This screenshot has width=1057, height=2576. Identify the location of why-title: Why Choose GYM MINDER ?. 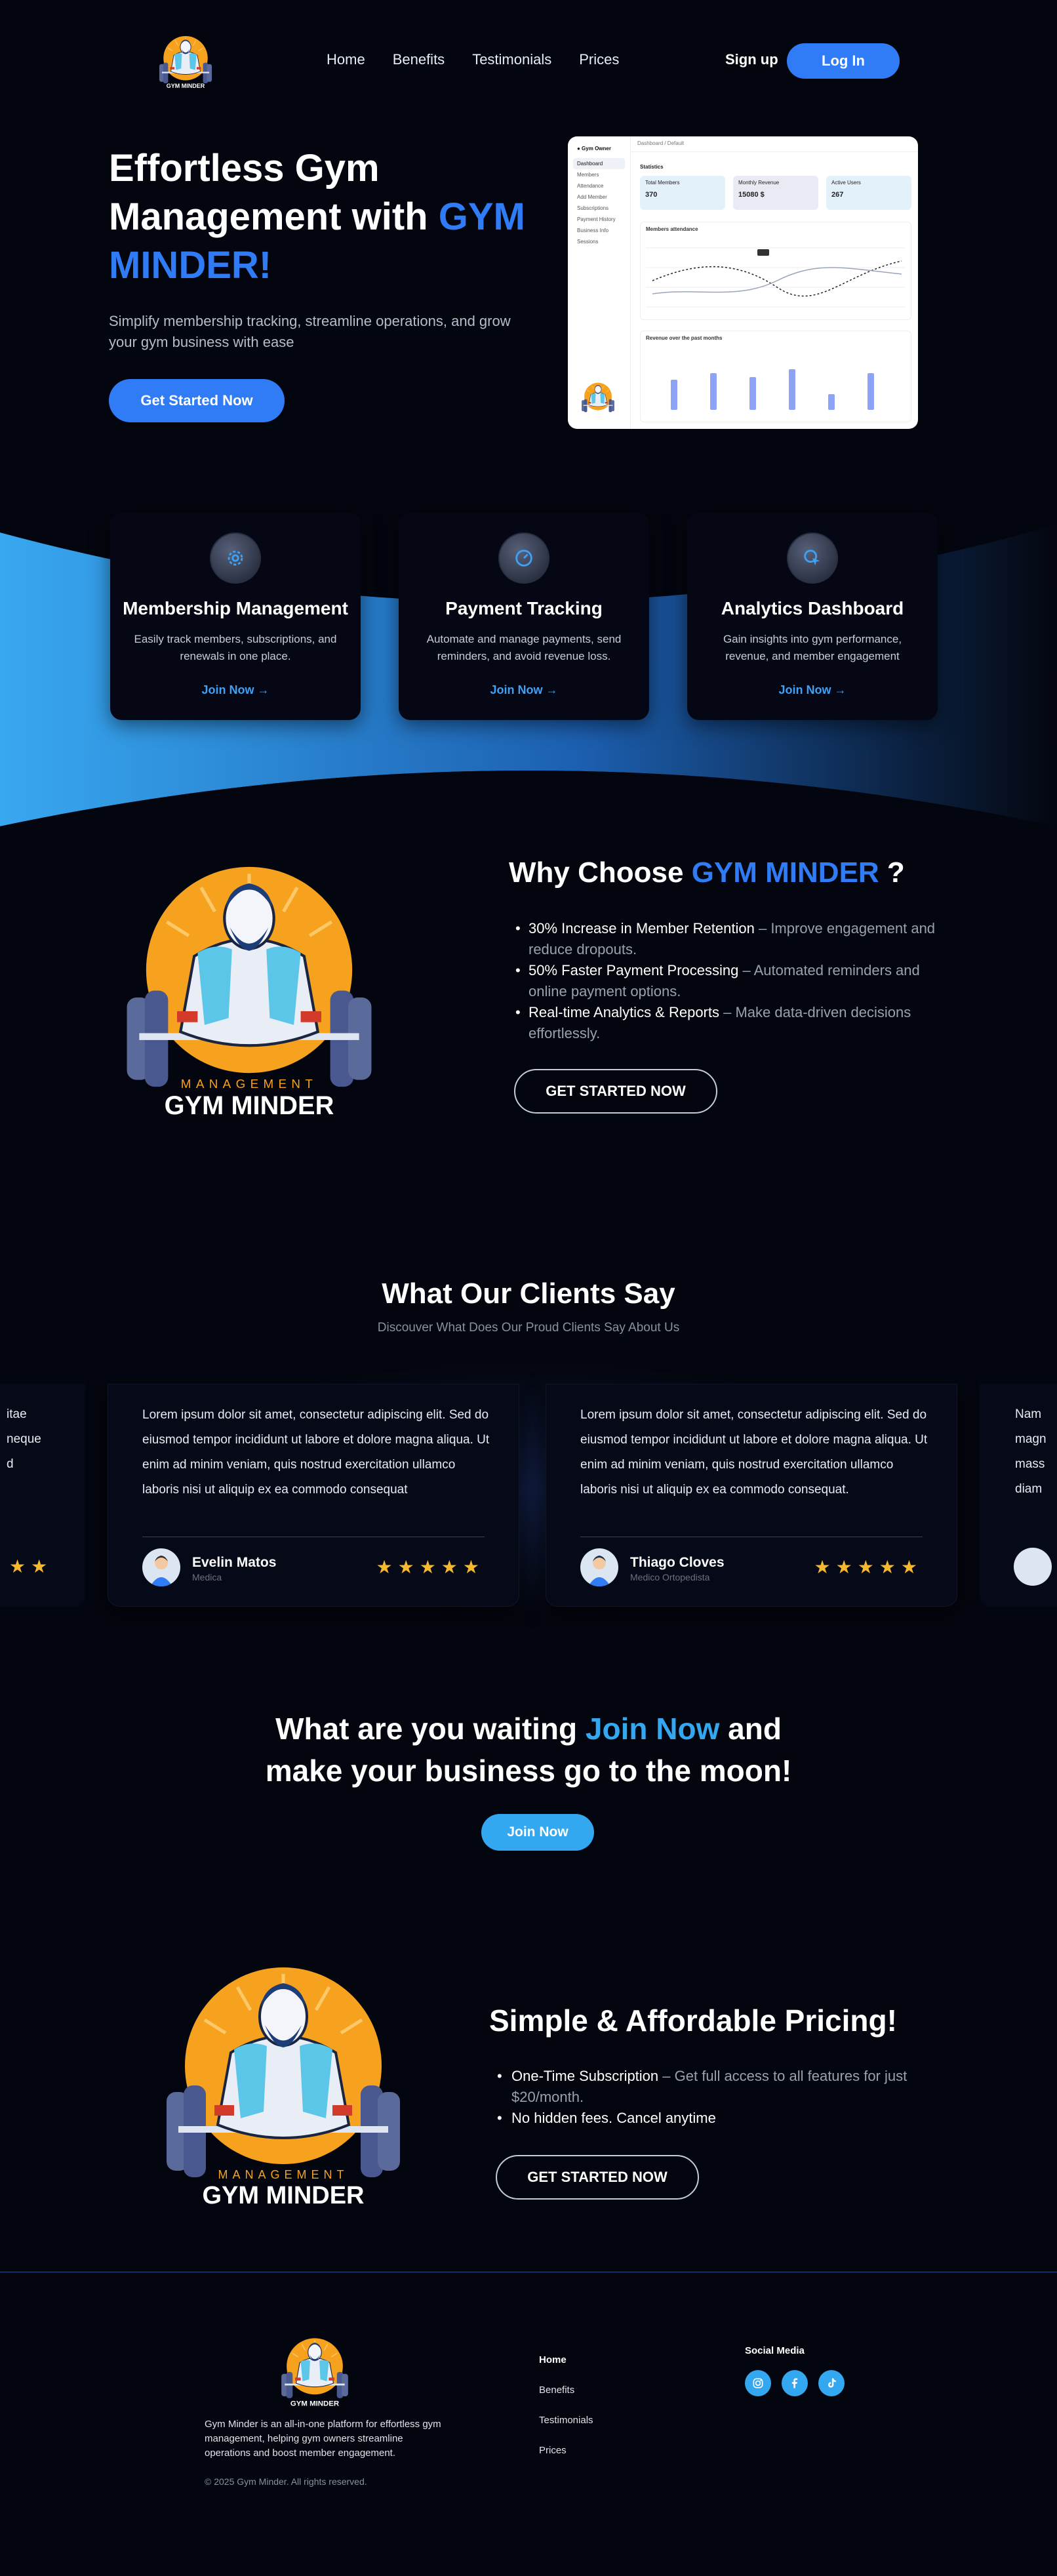
(707, 872).